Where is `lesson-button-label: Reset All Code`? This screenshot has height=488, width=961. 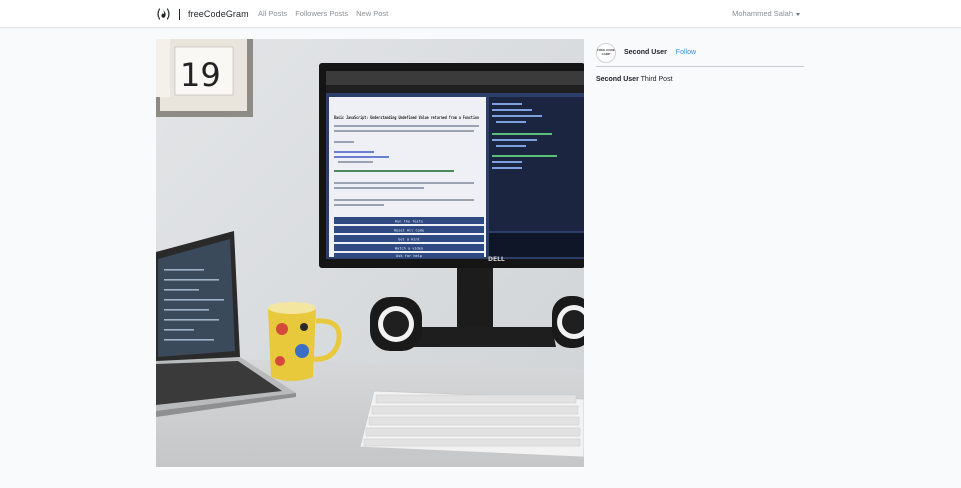 lesson-button-label: Reset All Code is located at coordinates (409, 231).